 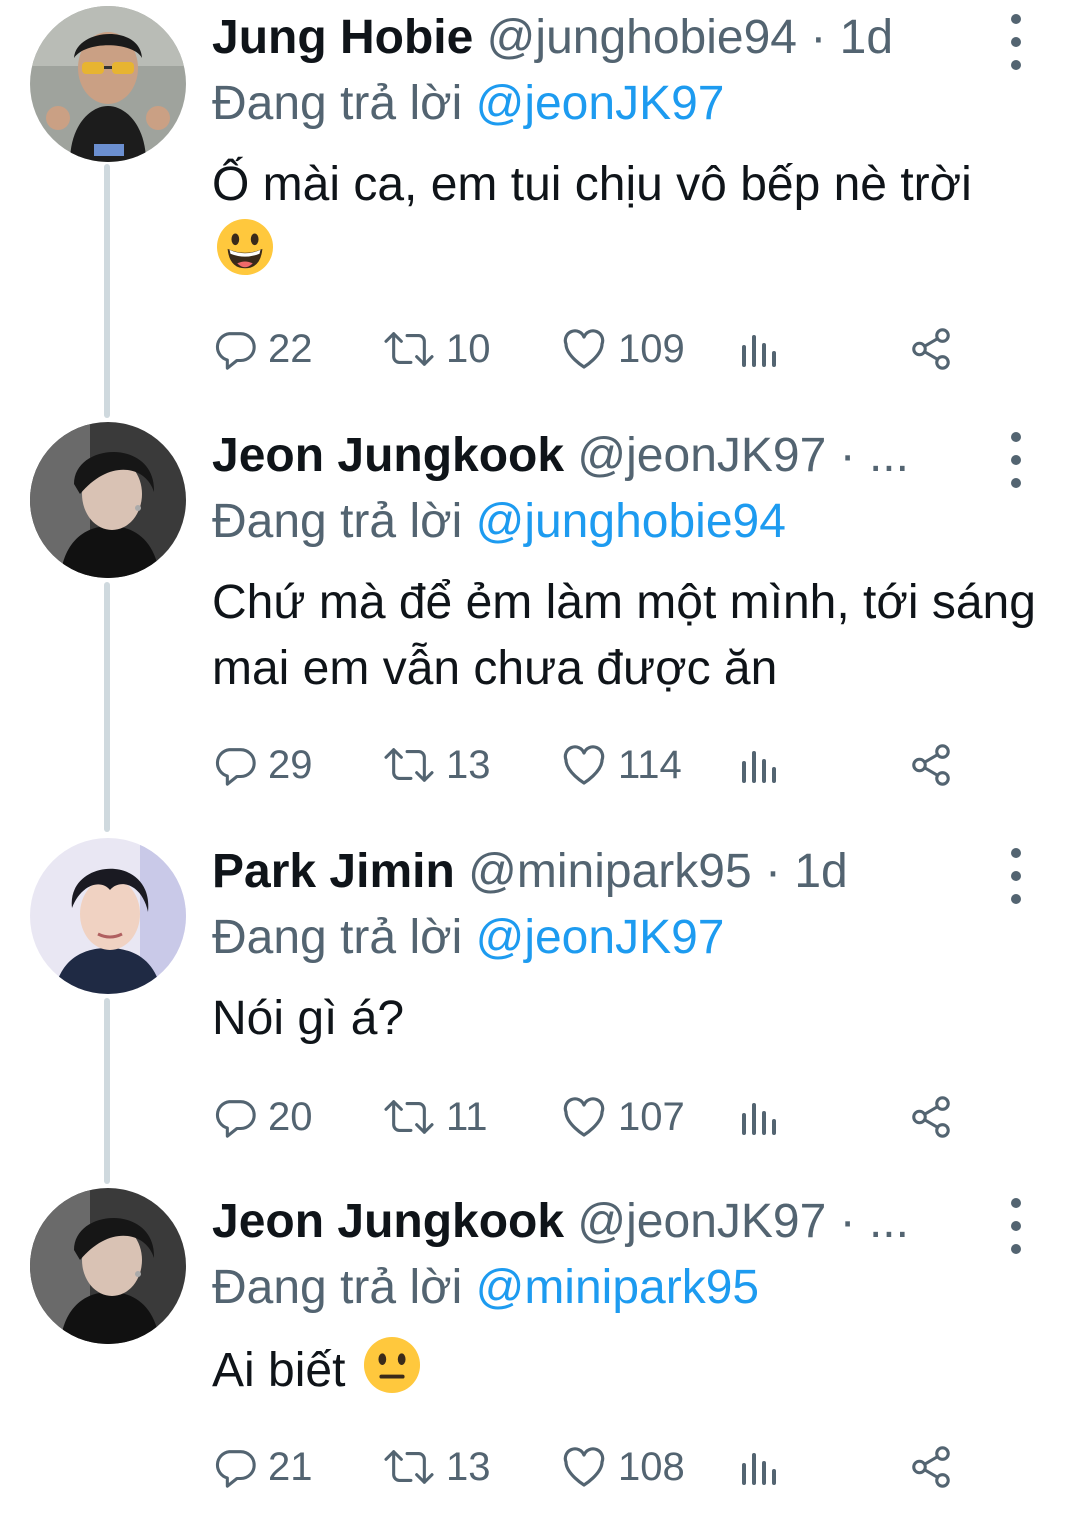 I want to click on like-button: 109, so click(x=622, y=349).